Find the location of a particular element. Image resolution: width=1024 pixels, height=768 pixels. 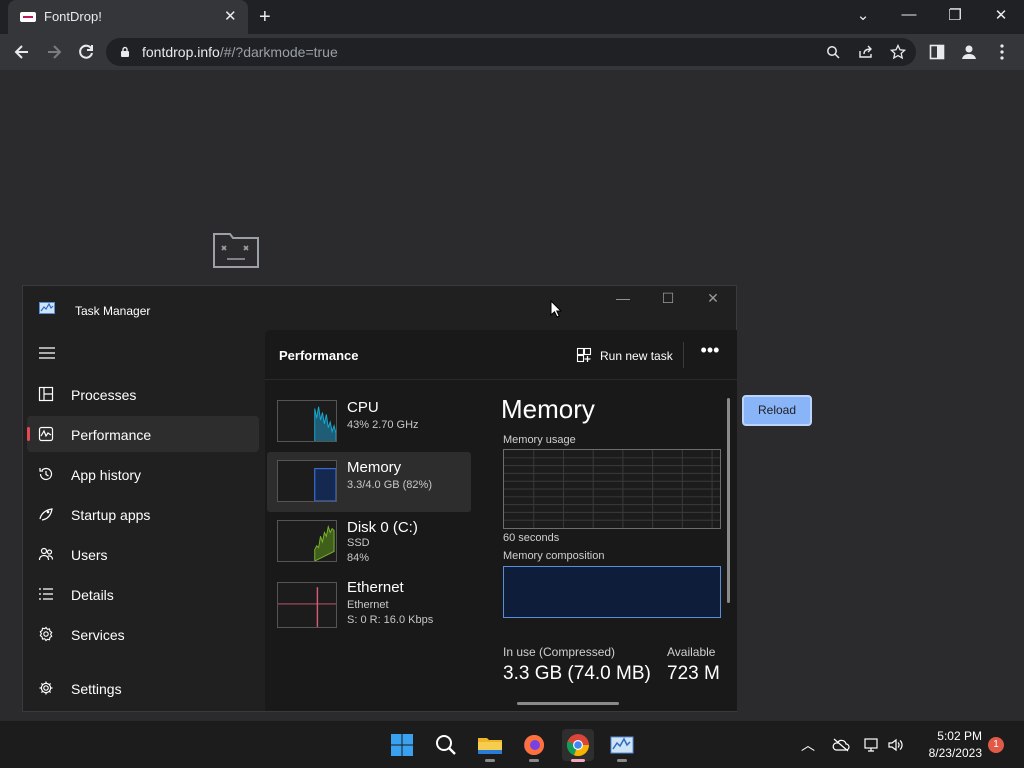

forward-arrow-icon is located at coordinates (55, 52).